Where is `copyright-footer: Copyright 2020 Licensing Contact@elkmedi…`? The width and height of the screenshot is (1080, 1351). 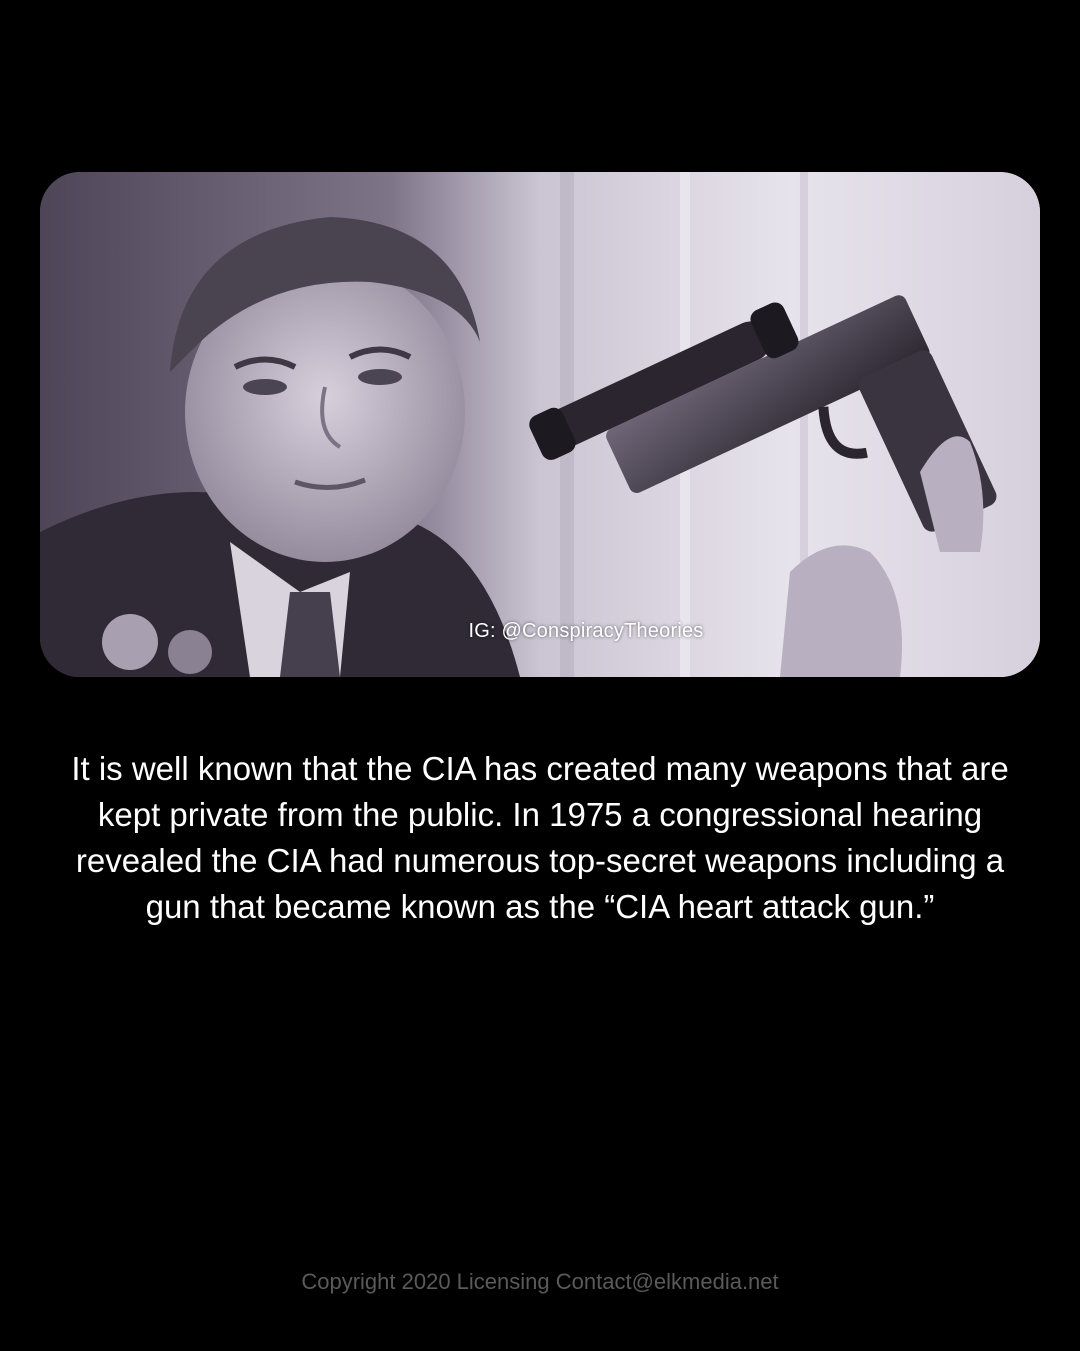
copyright-footer: Copyright 2020 Licensing Contact@elkmedi… is located at coordinates (540, 1281).